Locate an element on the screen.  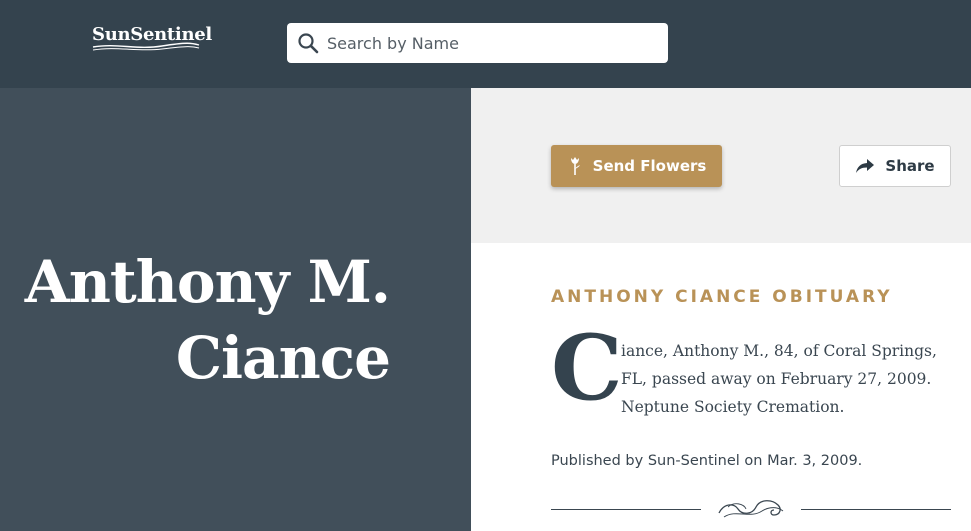
send-flowers-label: Send Flowers is located at coordinates (649, 166).